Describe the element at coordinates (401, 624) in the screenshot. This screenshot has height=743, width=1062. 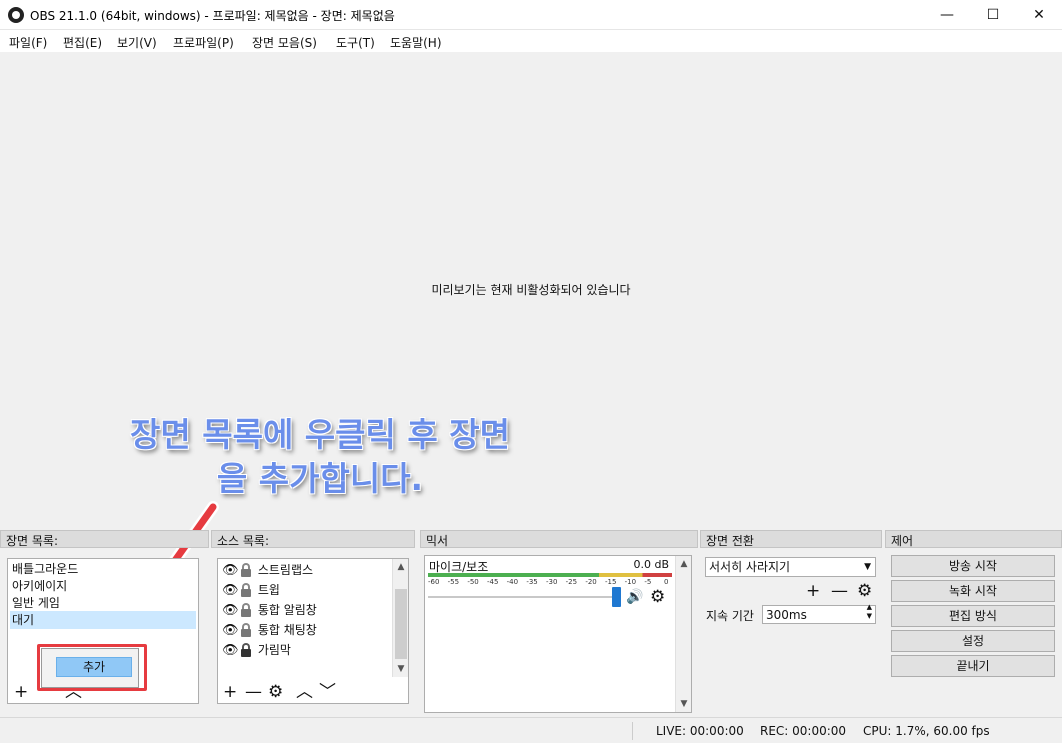
I see `scroll-thumb` at that location.